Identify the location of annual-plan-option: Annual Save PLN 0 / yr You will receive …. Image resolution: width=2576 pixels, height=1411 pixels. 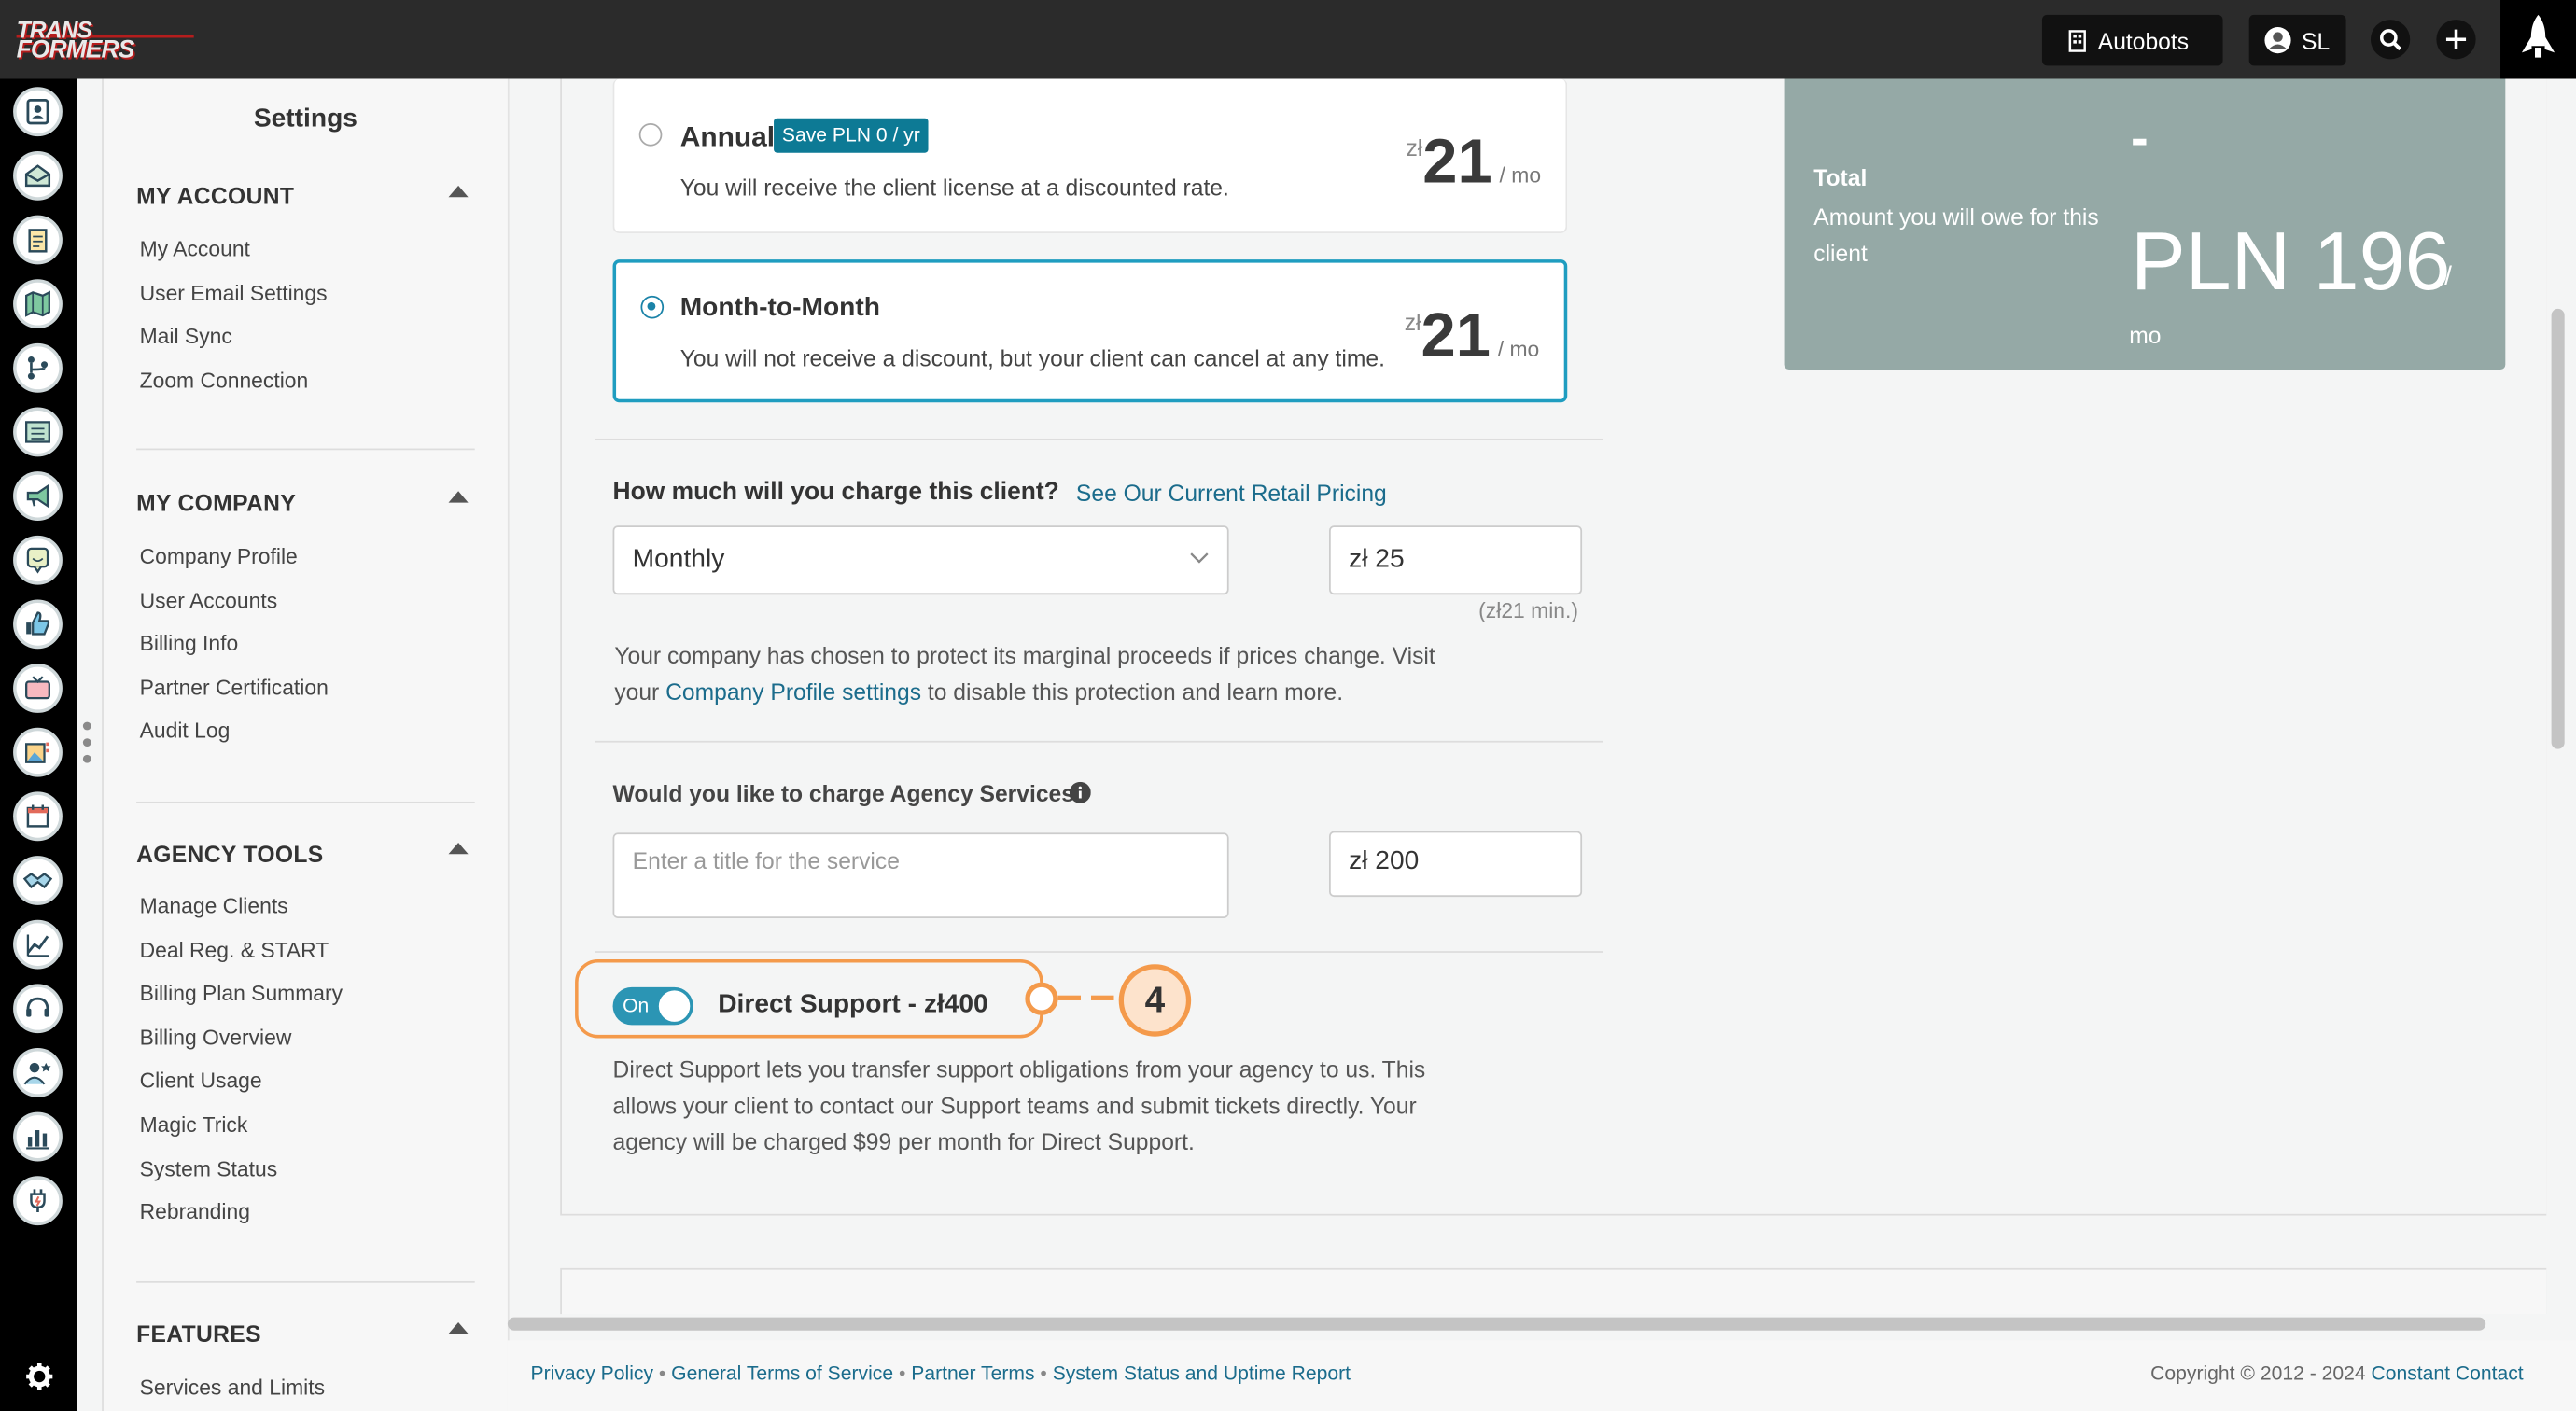
(1090, 155).